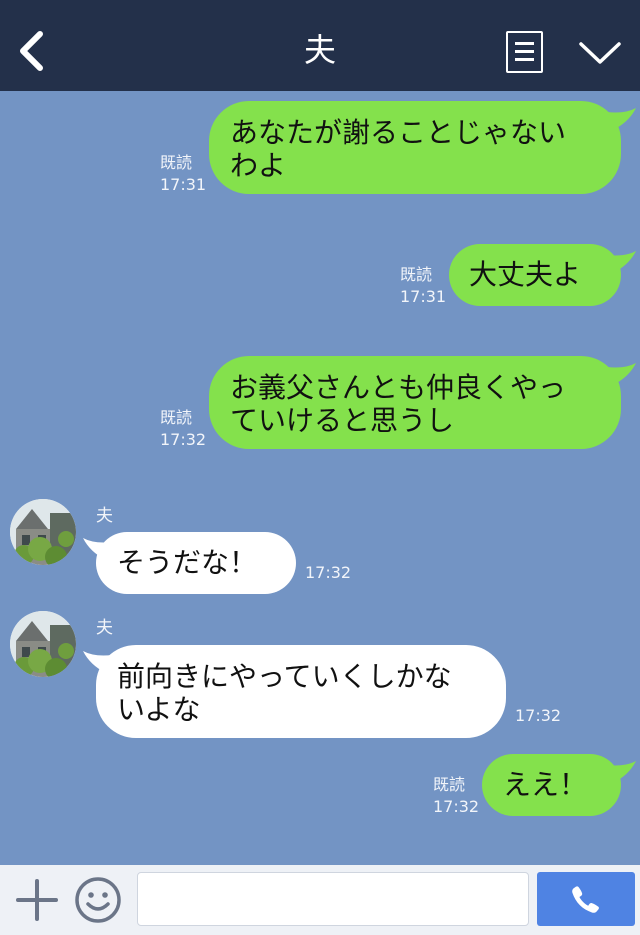 The width and height of the screenshot is (640, 935). I want to click on message-line: あなたが謝ることじゃない, so click(398, 132).